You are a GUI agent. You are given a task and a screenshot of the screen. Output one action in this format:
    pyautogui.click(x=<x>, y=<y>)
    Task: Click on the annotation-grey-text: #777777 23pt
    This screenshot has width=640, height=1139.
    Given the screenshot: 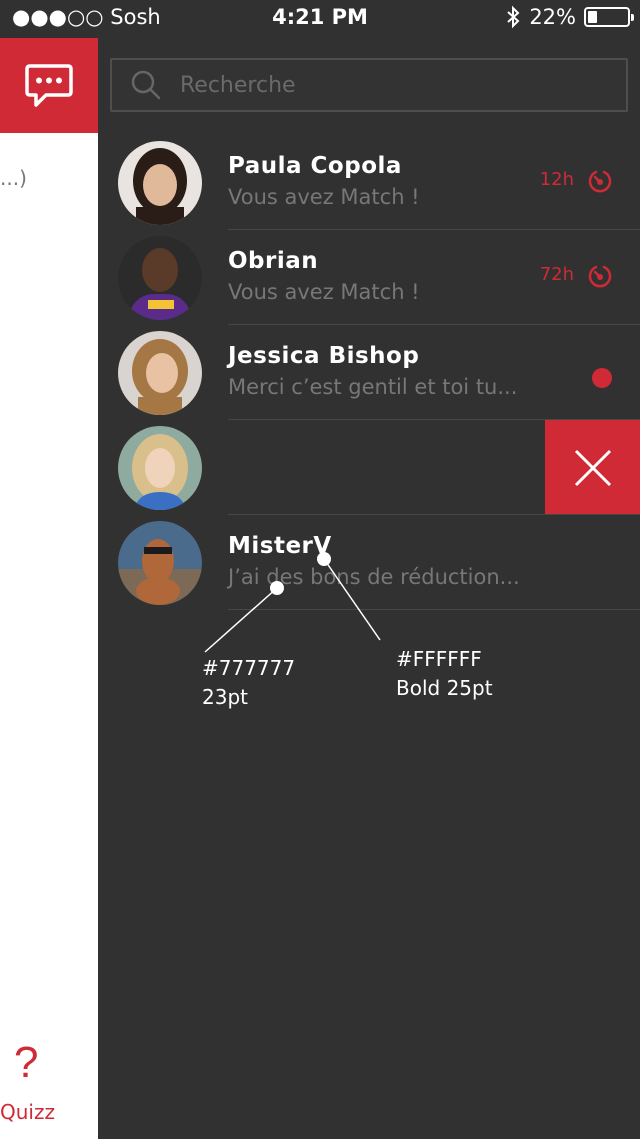 What is the action you would take?
    pyautogui.click(x=249, y=682)
    